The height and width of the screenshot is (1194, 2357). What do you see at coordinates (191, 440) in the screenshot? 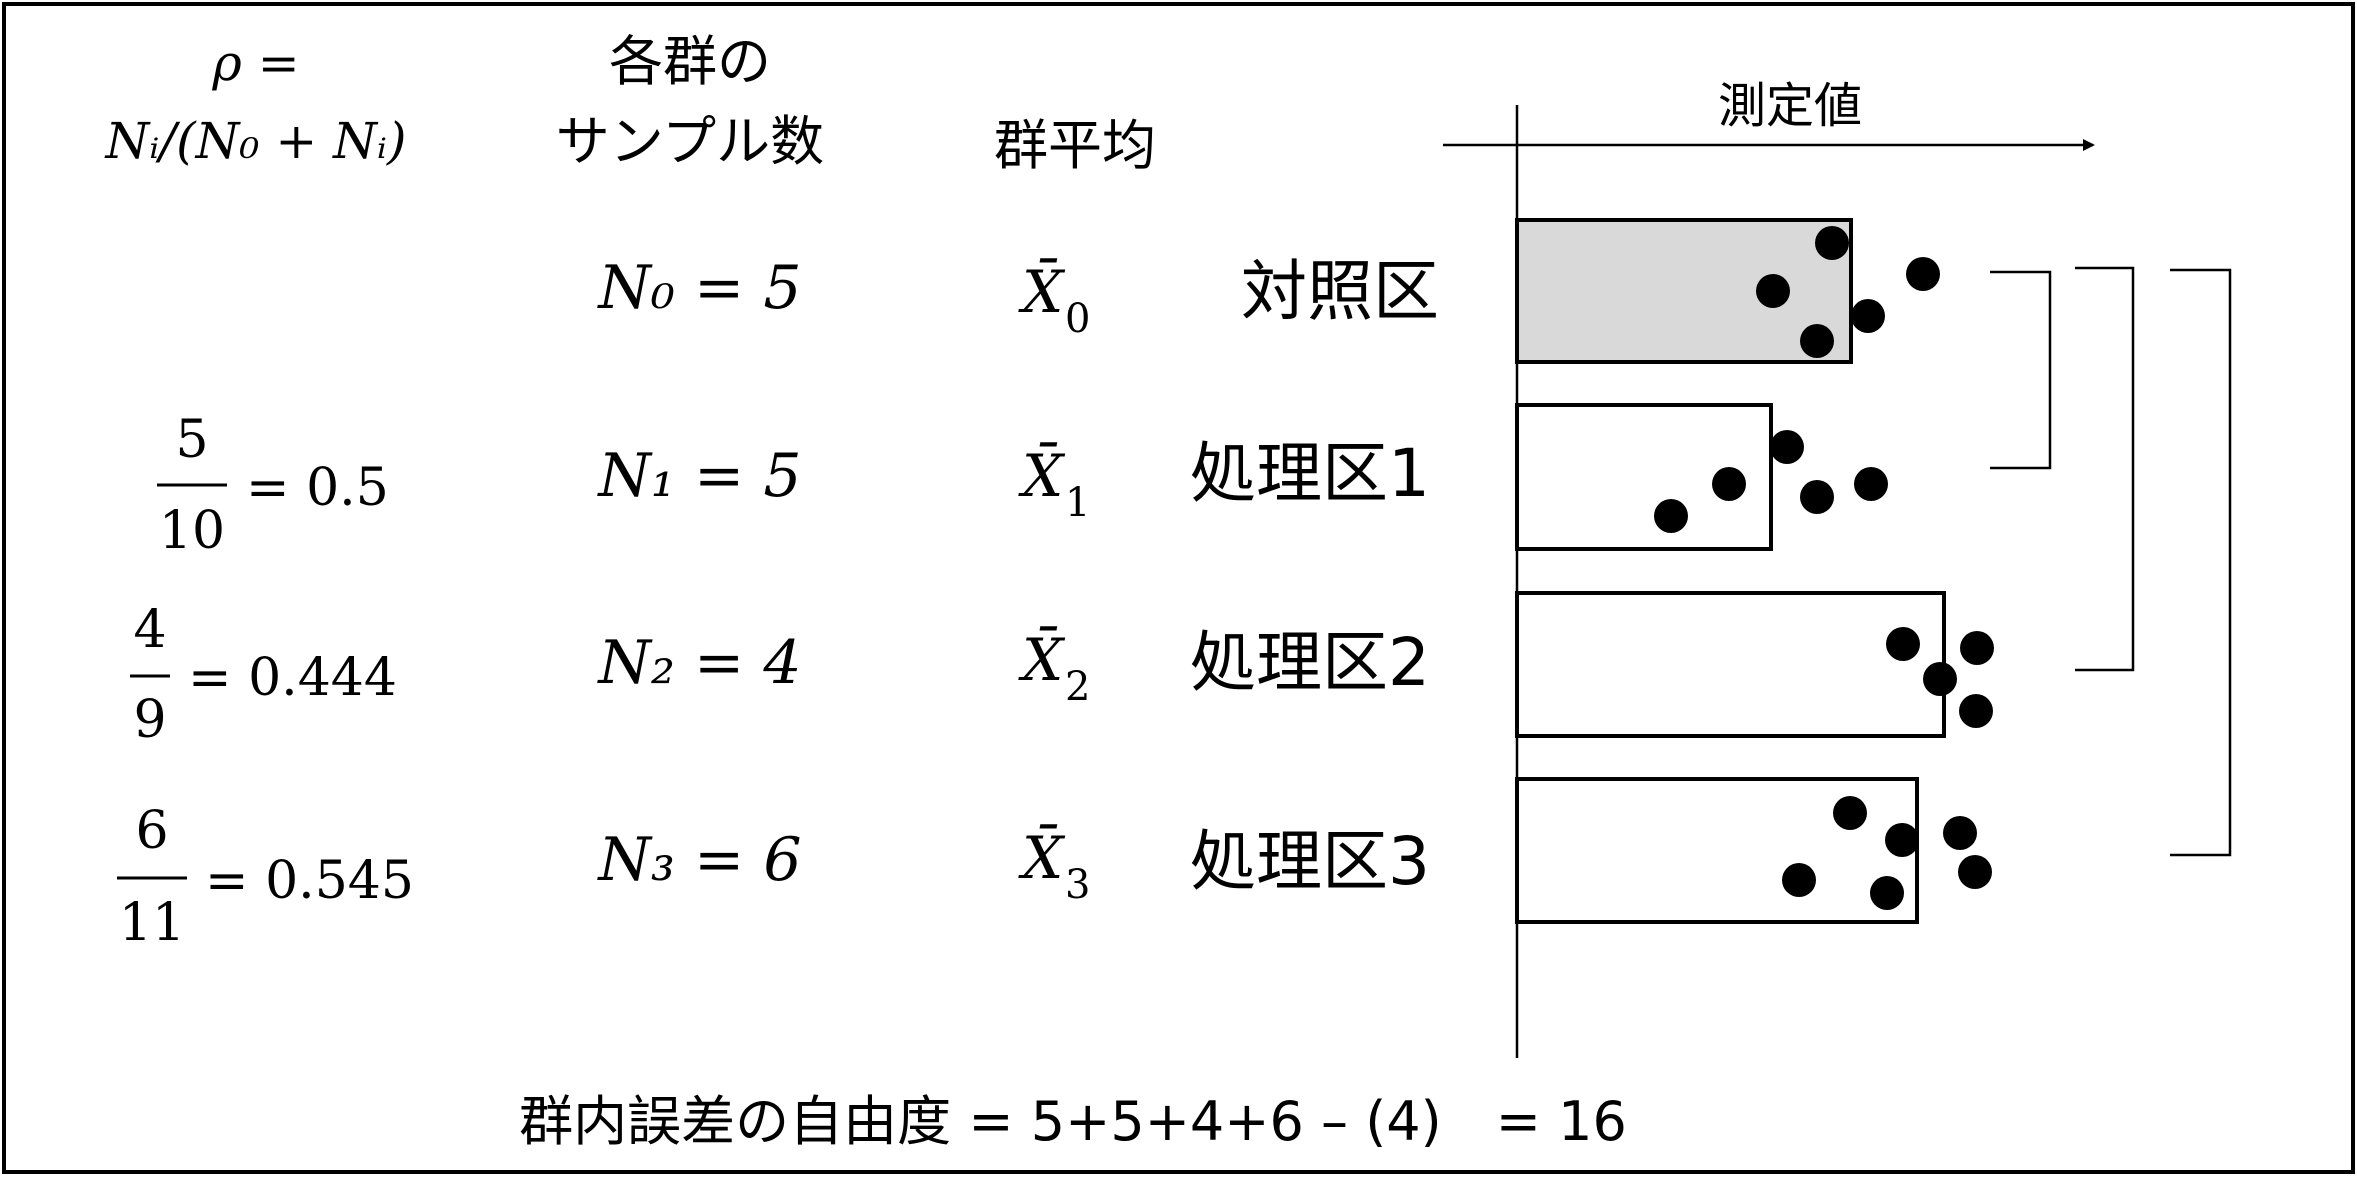
I see `rho-numerator: 5` at bounding box center [191, 440].